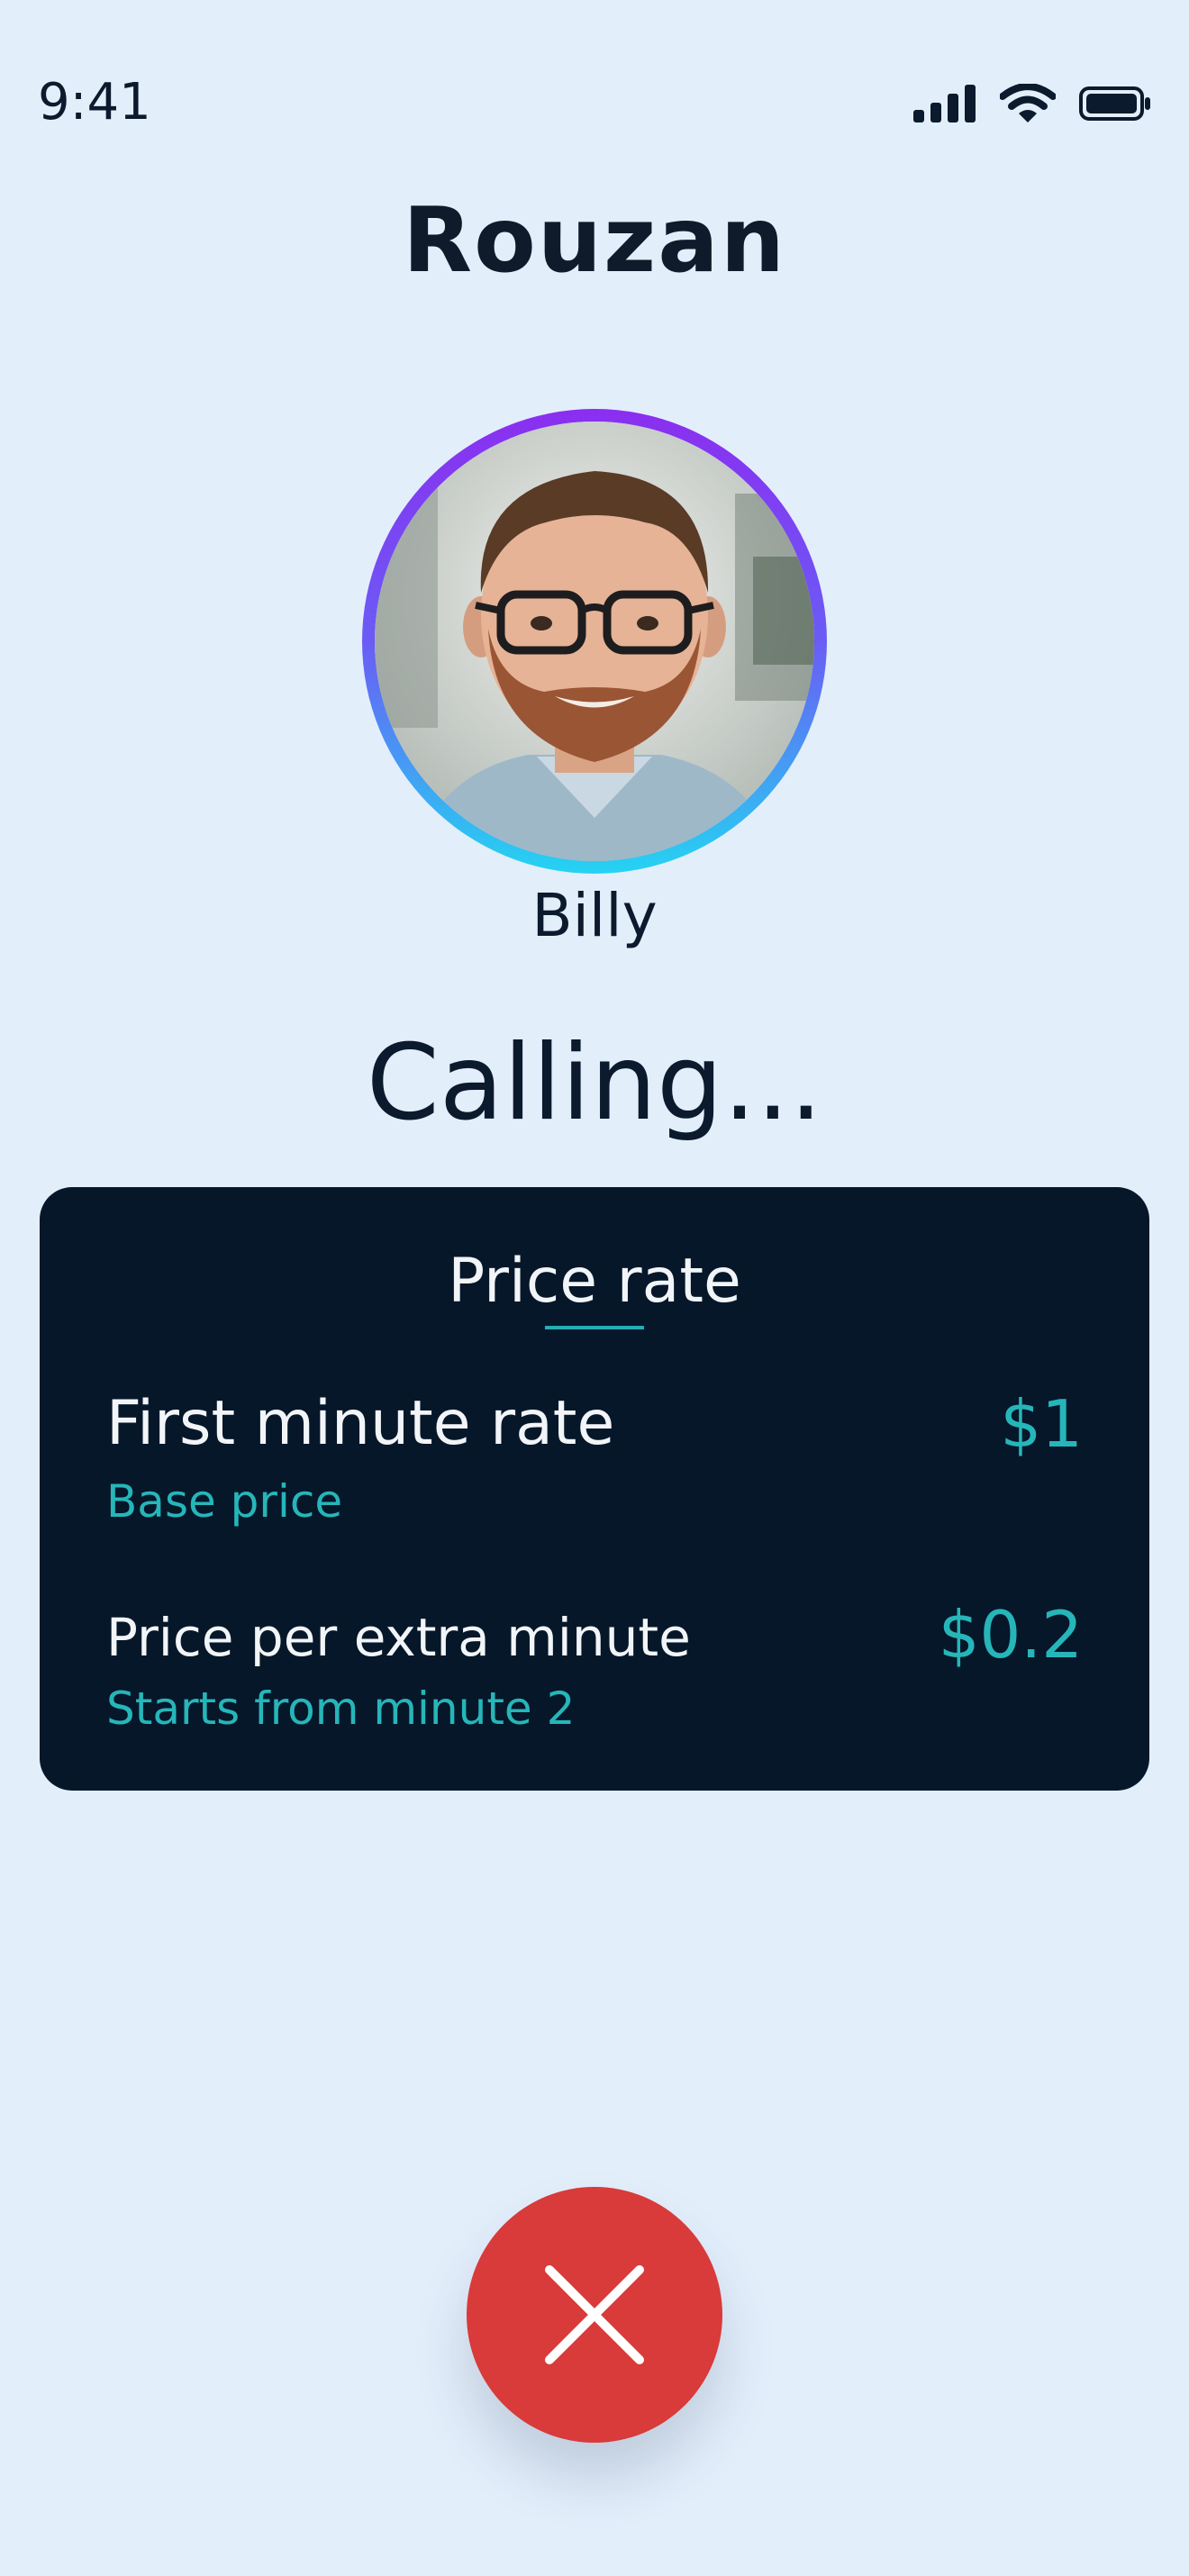 Image resolution: width=1189 pixels, height=2576 pixels. Describe the element at coordinates (341, 1709) in the screenshot. I see `extra-minute-rate-sublabel: Starts from minute 2` at that location.